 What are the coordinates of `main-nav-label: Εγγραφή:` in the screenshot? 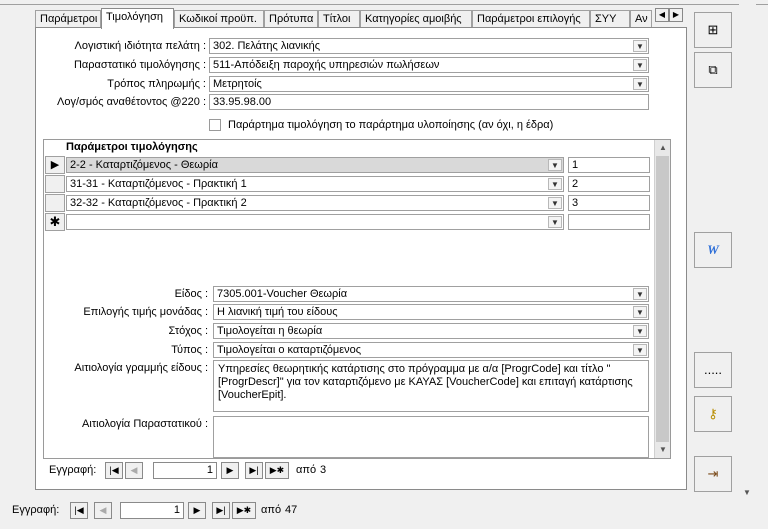 It's located at (36, 510).